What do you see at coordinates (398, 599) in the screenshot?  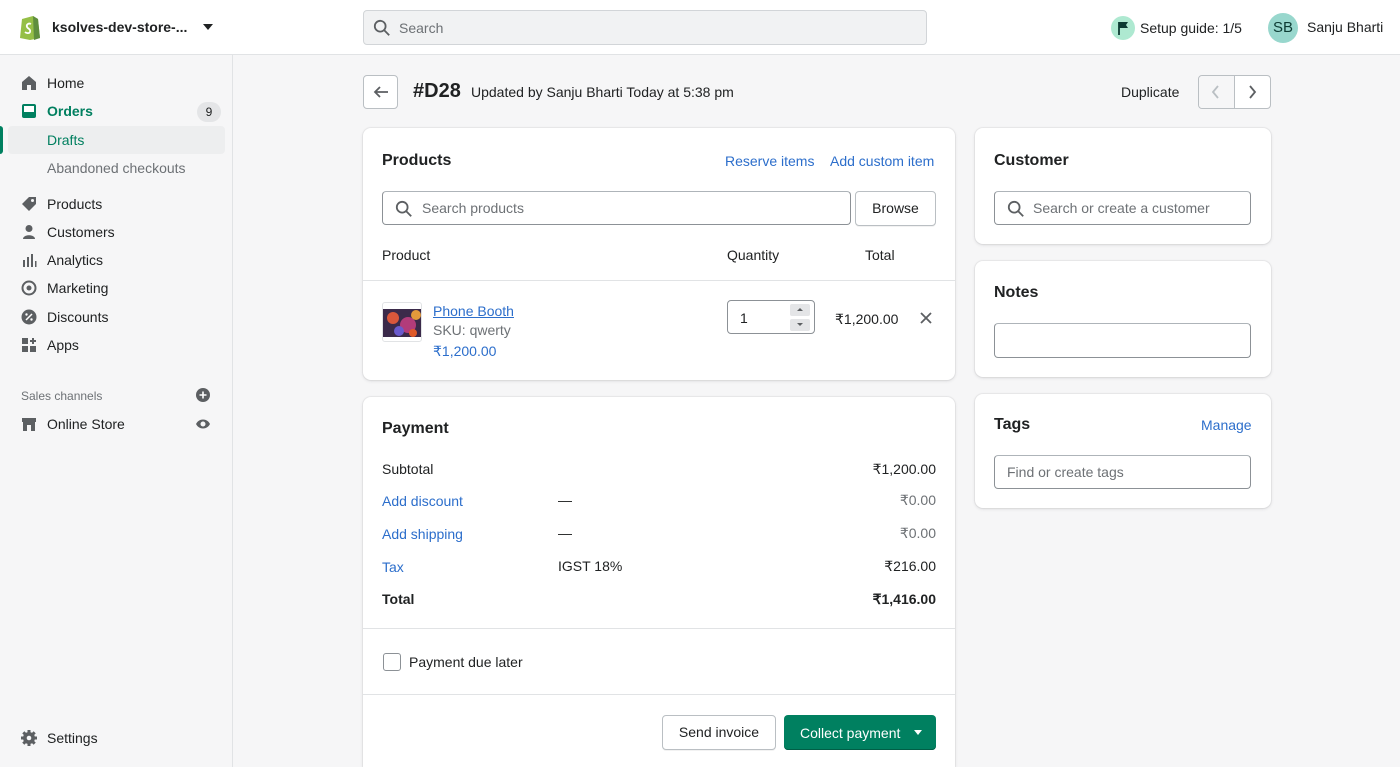 I see `total-label: Total` at bounding box center [398, 599].